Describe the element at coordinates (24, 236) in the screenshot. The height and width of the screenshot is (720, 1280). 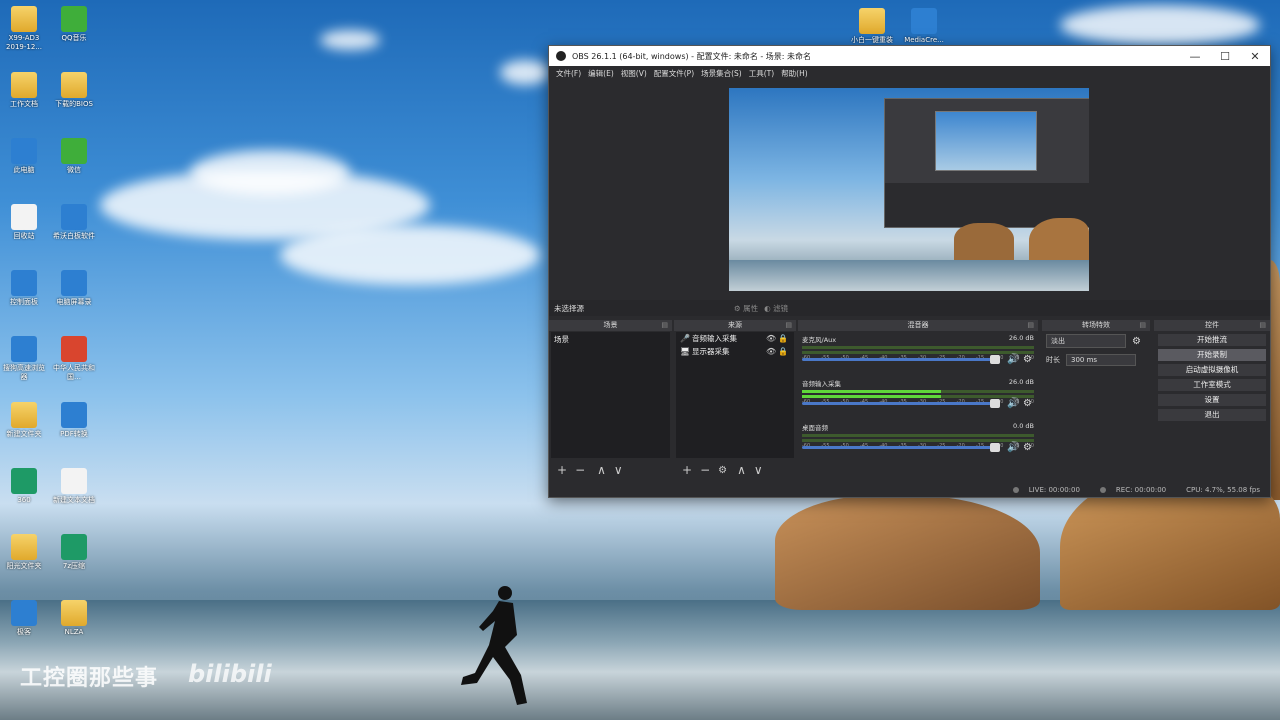
I see `desktop-icon-label: 回收站` at that location.